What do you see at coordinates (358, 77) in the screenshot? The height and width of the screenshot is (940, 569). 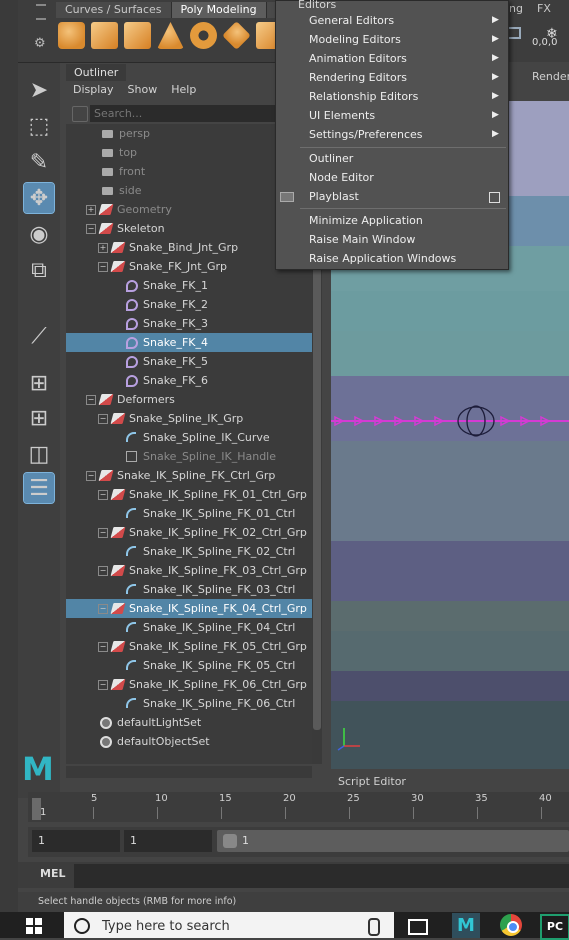 I see `editors-submenu-3: Rendering Editors` at bounding box center [358, 77].